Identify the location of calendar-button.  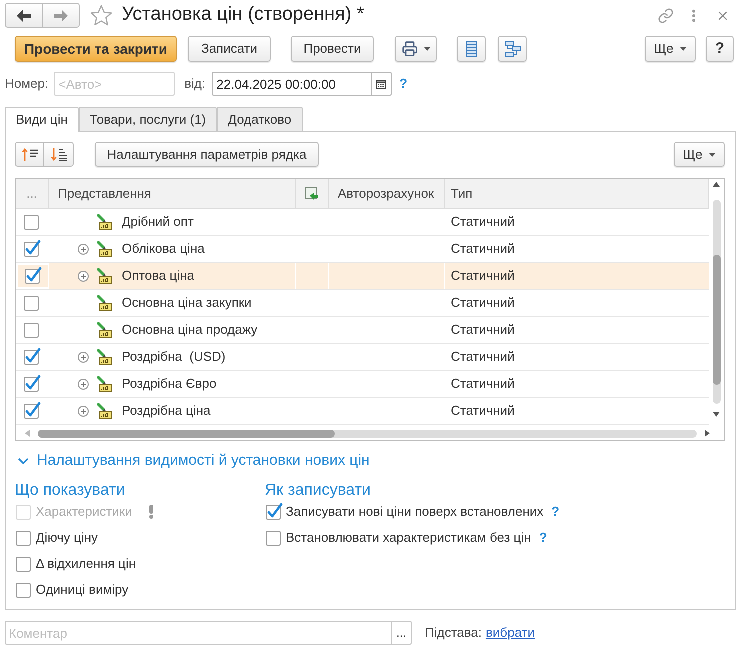
(382, 84).